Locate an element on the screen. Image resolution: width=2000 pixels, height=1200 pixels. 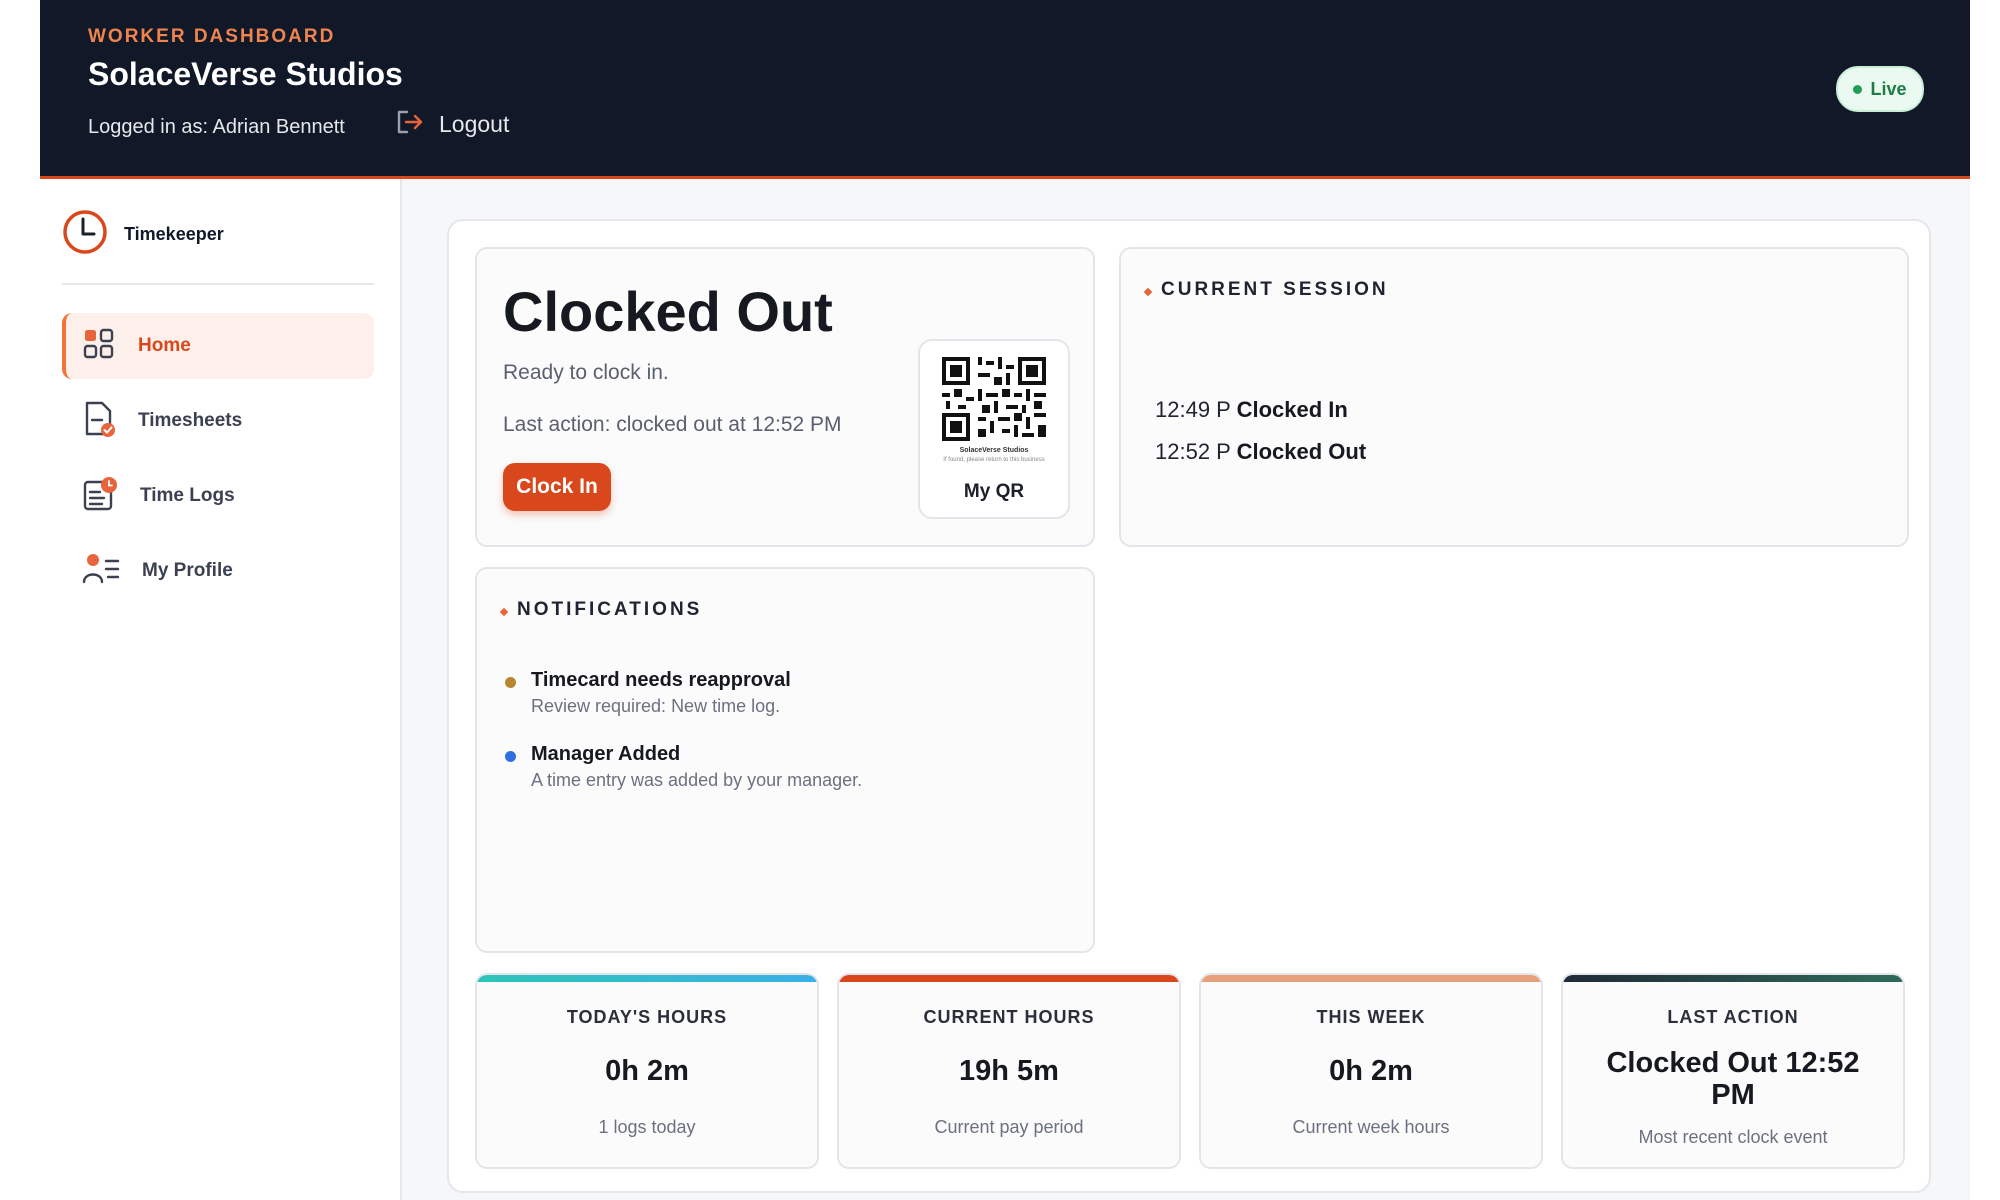
sidebar-item-home: Home is located at coordinates (218, 346).